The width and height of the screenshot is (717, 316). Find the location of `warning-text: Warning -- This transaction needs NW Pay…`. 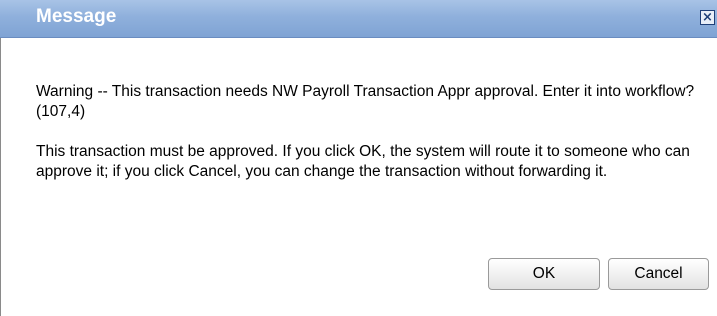

warning-text: Warning -- This transaction needs NW Pay… is located at coordinates (365, 101).